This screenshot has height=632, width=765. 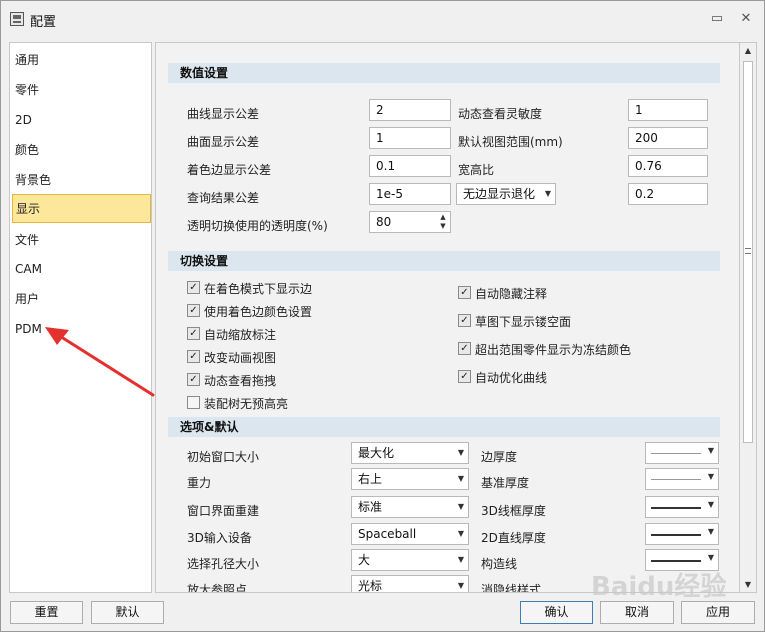 I want to click on option-select: 大 ▼, so click(x=410, y=560).